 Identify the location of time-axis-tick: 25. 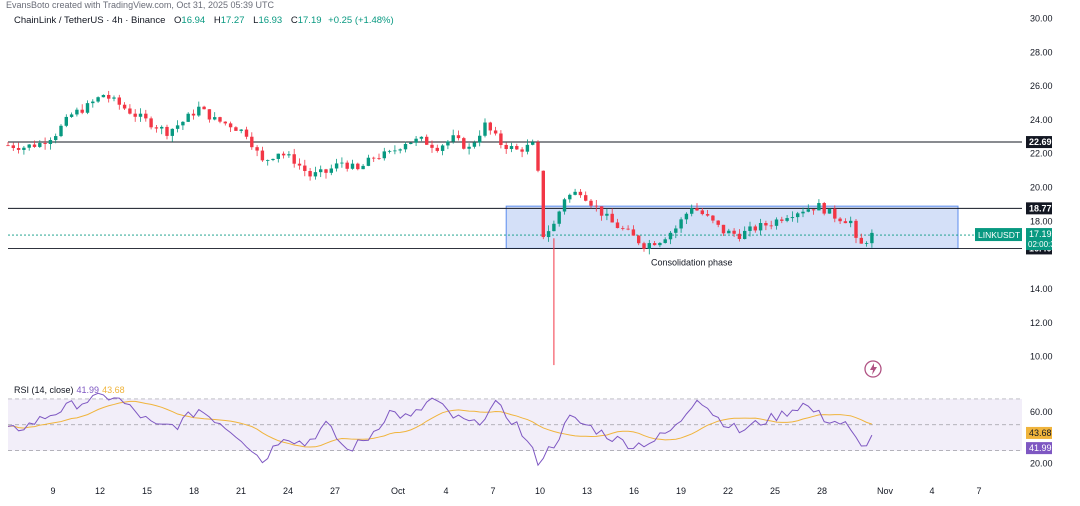
(775, 491).